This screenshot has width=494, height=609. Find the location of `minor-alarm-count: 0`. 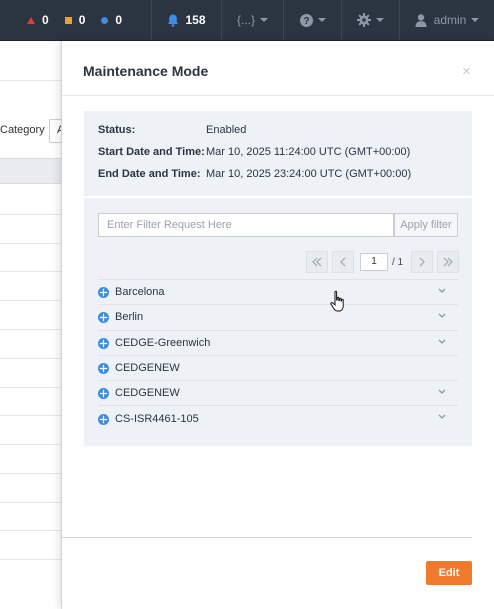

minor-alarm-count: 0 is located at coordinates (119, 20).